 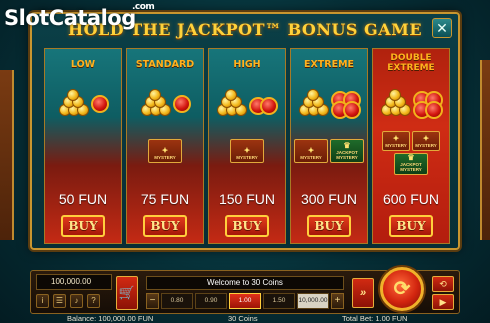 What do you see at coordinates (42, 301) in the screenshot?
I see `info-icon: i` at bounding box center [42, 301].